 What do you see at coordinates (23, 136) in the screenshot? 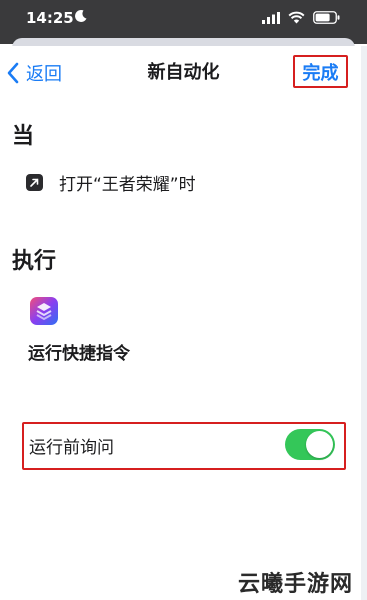
I see `trigger-section-heading: 当` at bounding box center [23, 136].